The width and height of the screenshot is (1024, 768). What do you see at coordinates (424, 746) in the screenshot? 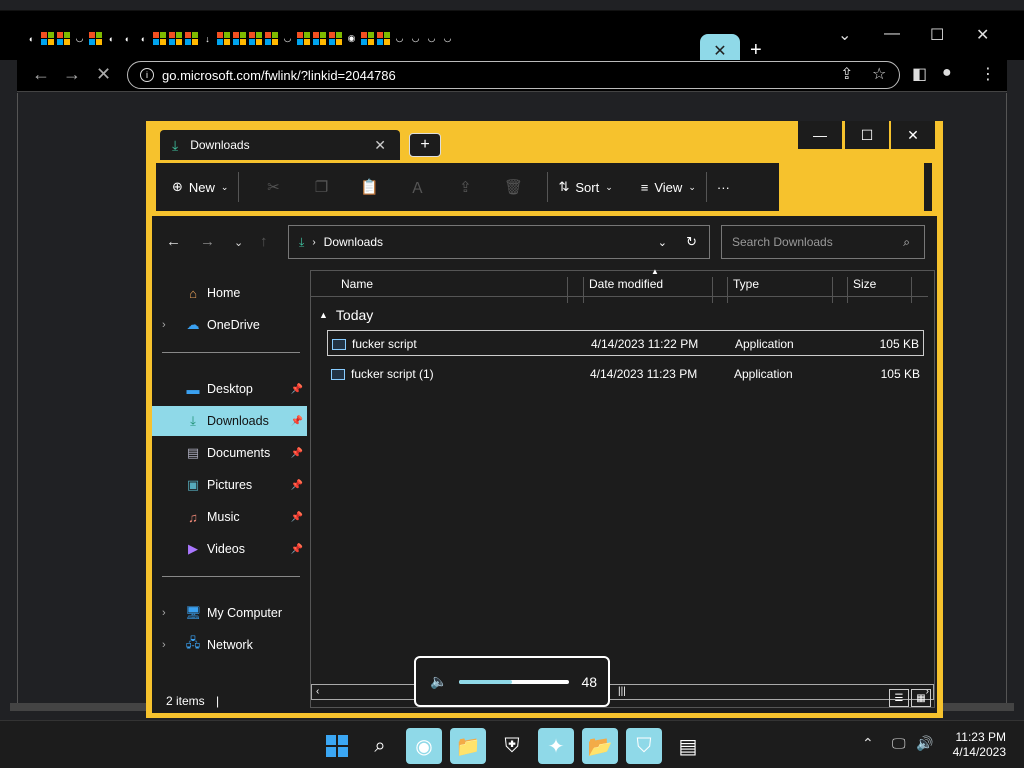
I see `chrome-icon: ◉` at bounding box center [424, 746].